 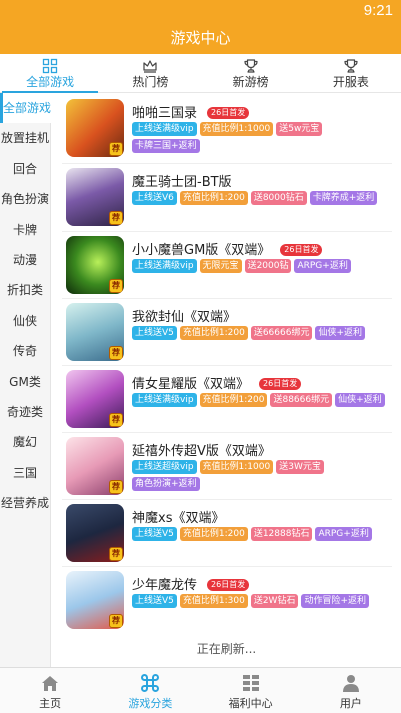 I want to click on sidebar-item-all-games: 全部游戏, so click(x=25, y=108).